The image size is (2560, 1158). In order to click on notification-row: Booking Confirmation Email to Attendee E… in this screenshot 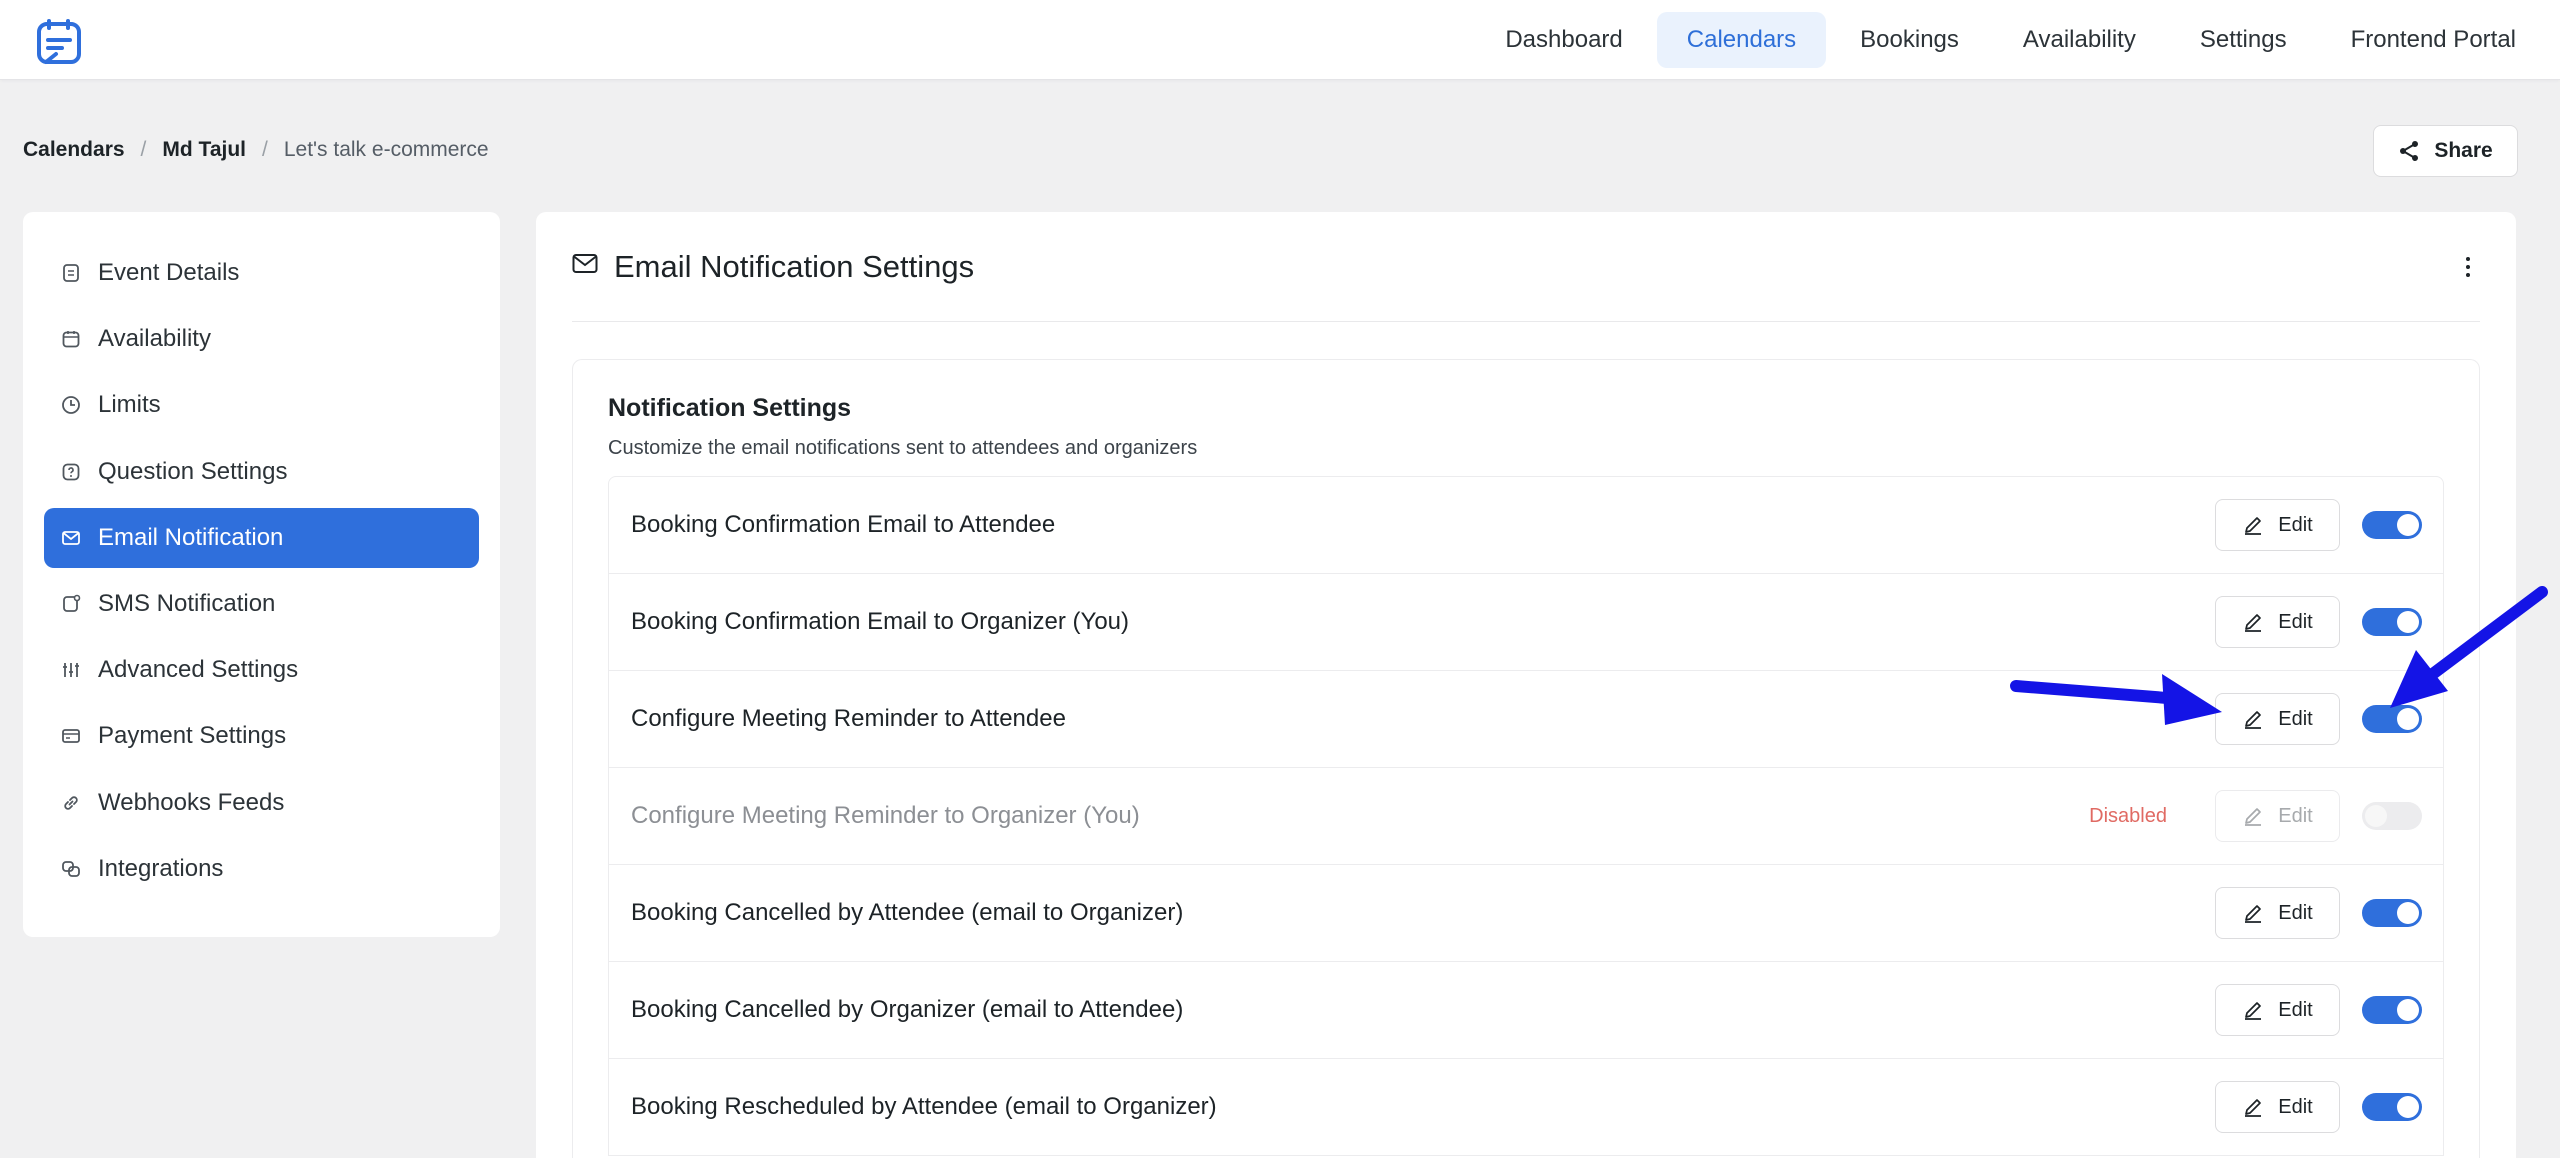, I will do `click(1526, 525)`.